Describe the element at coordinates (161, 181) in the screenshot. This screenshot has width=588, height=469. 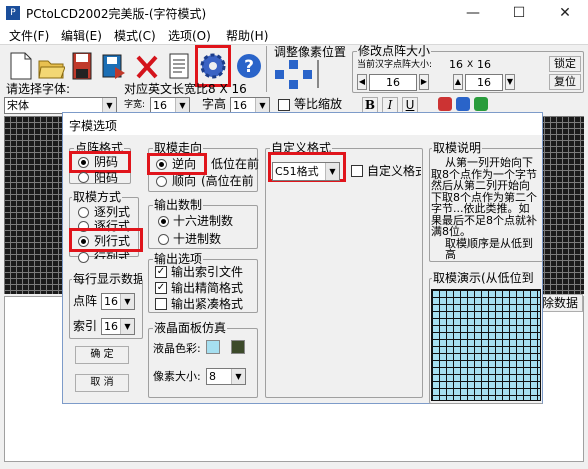
I see `radio-forward` at that location.